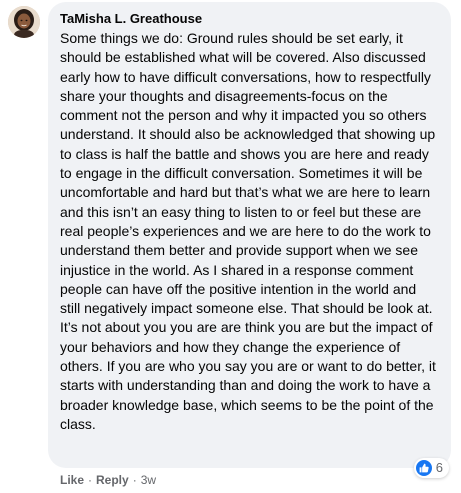  I want to click on comment-actions: Like · Reply · 3w, so click(108, 480).